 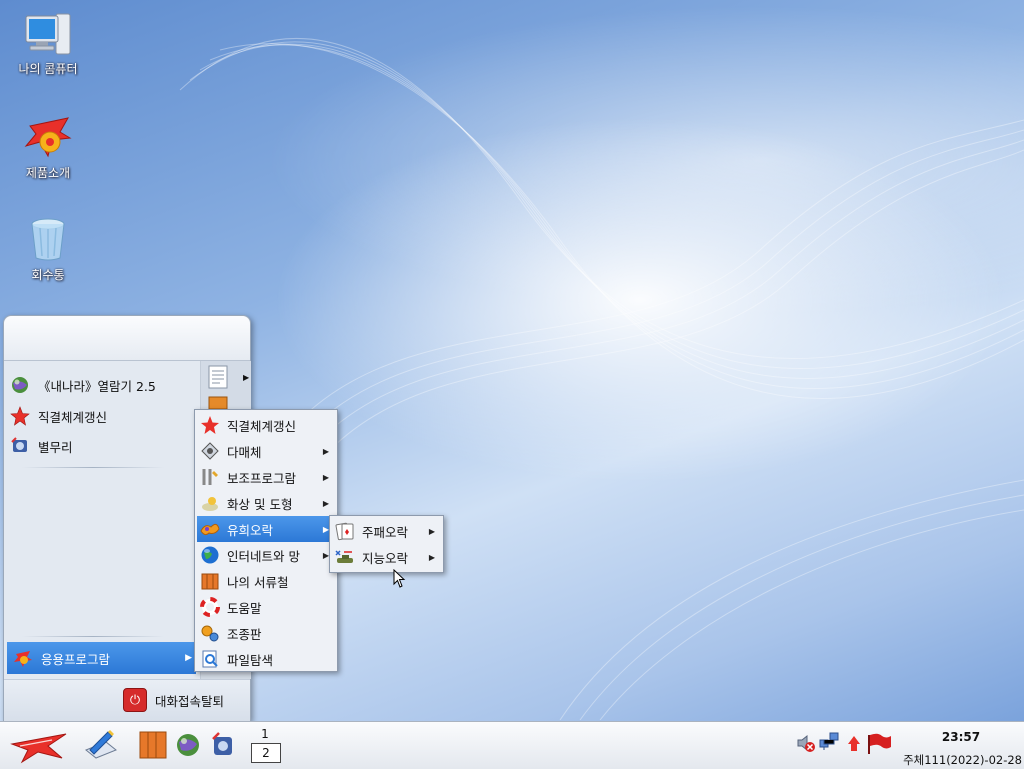 I want to click on logout-button: ⏻ 대화접속탈퇴, so click(x=173, y=700).